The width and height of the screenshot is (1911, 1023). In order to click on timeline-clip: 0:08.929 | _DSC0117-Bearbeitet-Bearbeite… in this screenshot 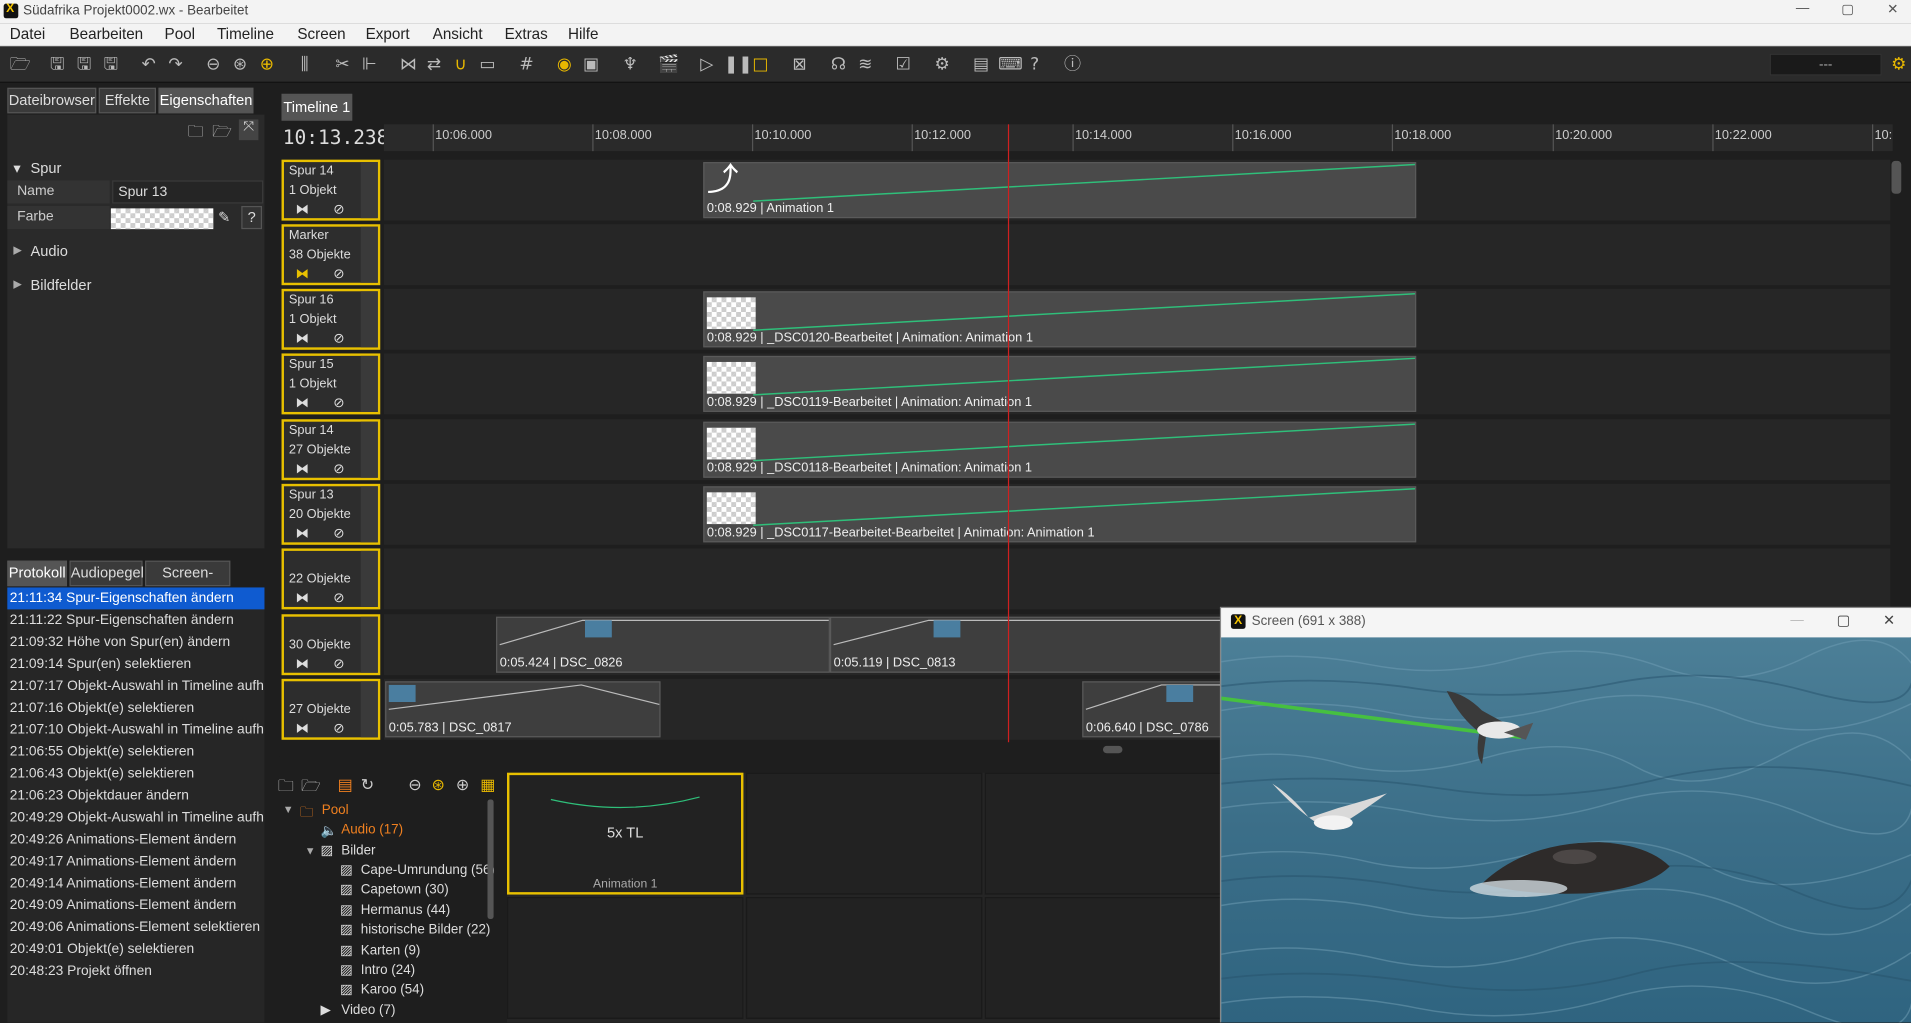, I will do `click(1060, 514)`.